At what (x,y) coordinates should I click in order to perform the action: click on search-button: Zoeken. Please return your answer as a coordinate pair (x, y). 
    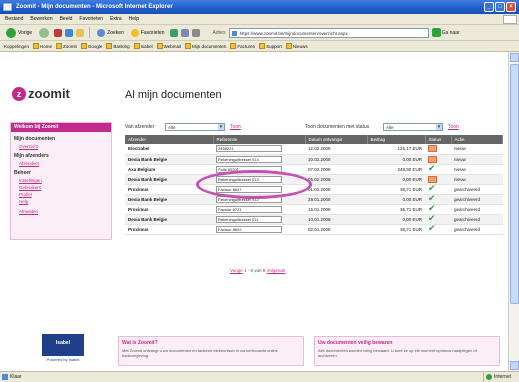
    Looking at the image, I should click on (110, 32).